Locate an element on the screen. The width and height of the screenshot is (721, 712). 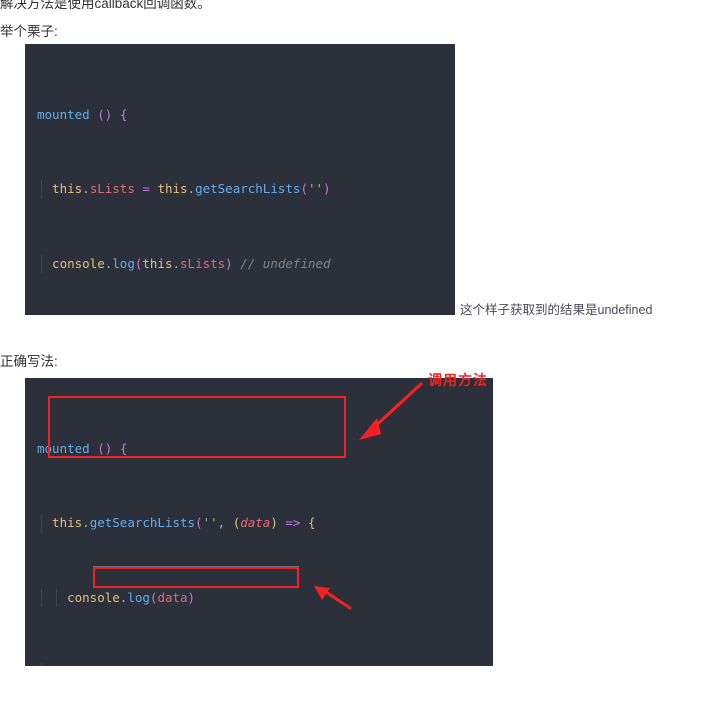
intro-paragraph: 解决方法是使用callback回调函数。 is located at coordinates (105, 5).